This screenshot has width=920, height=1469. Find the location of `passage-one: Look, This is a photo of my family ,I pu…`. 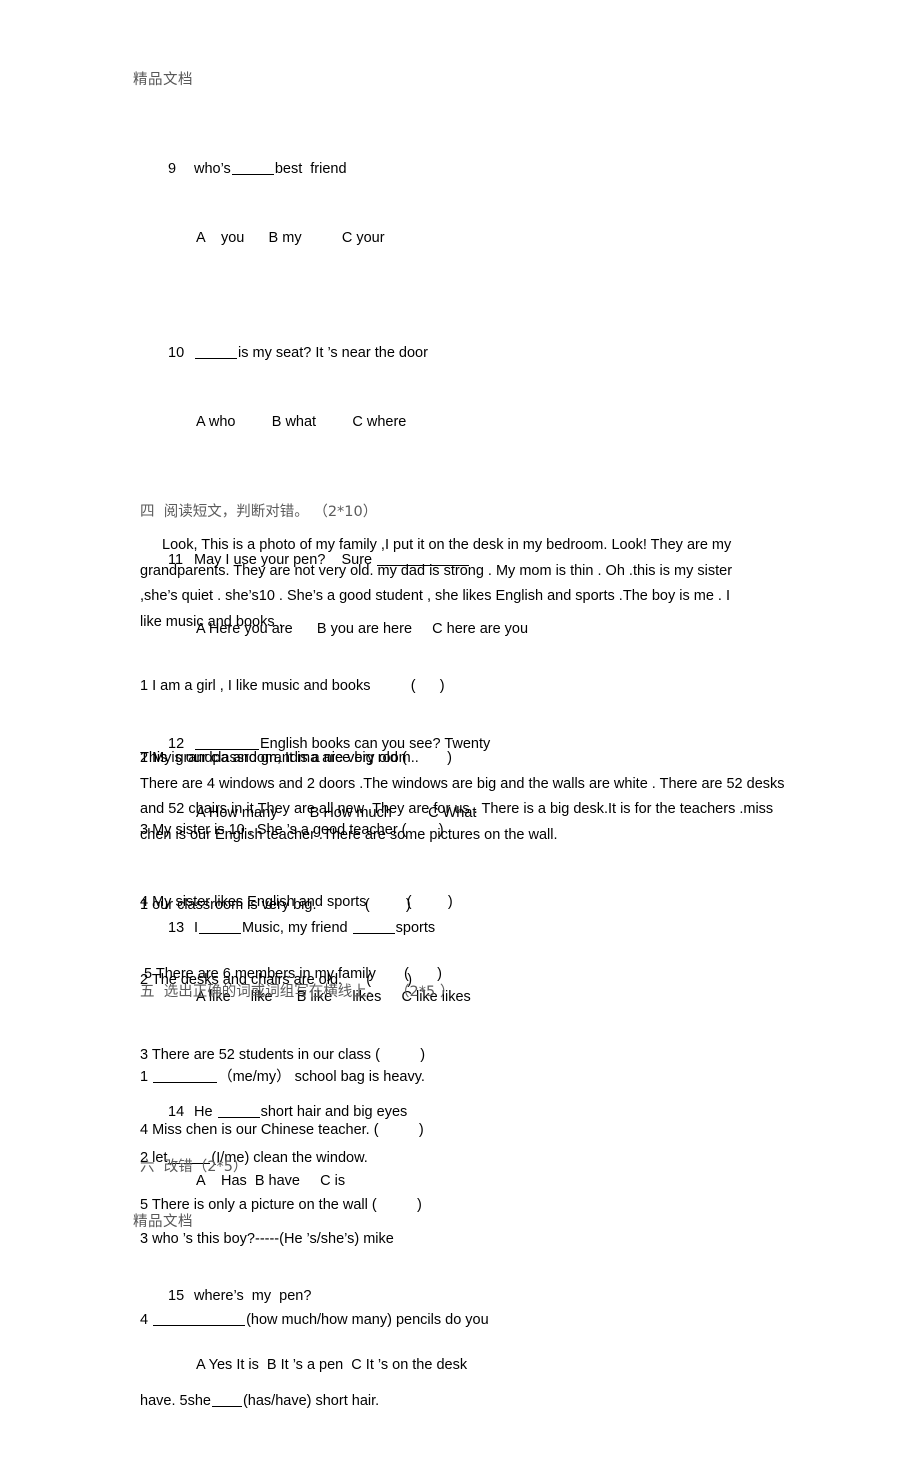

passage-one: Look, This is a photo of my family ,I pu… is located at coordinates (476, 584).